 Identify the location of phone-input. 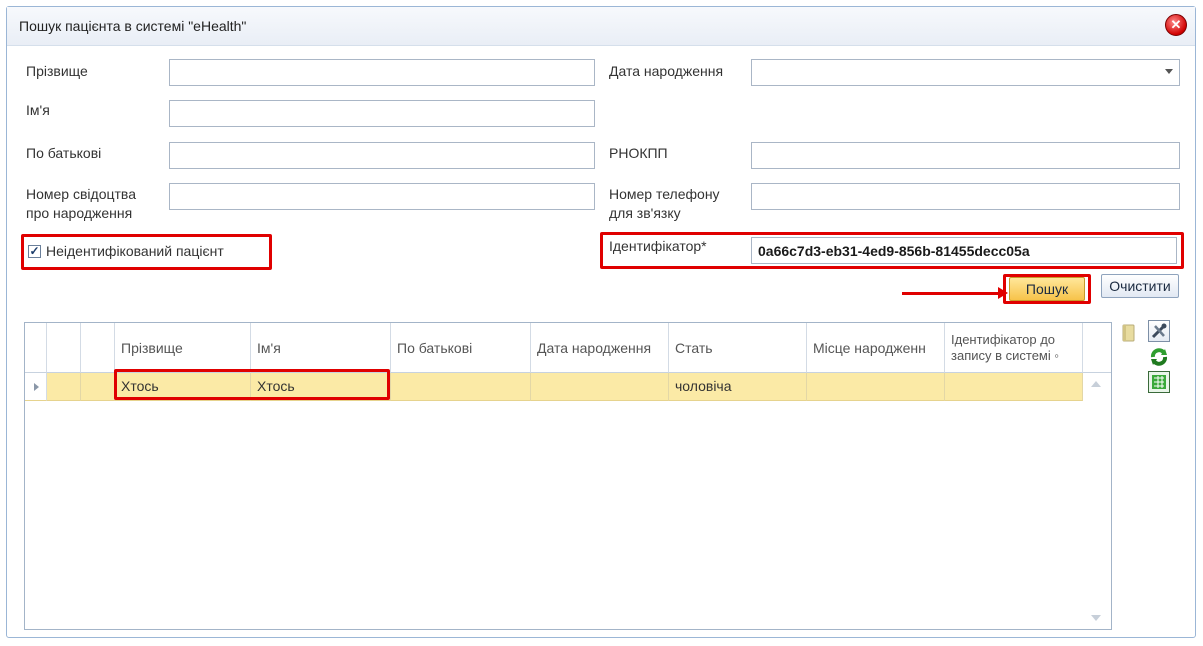
(965, 196).